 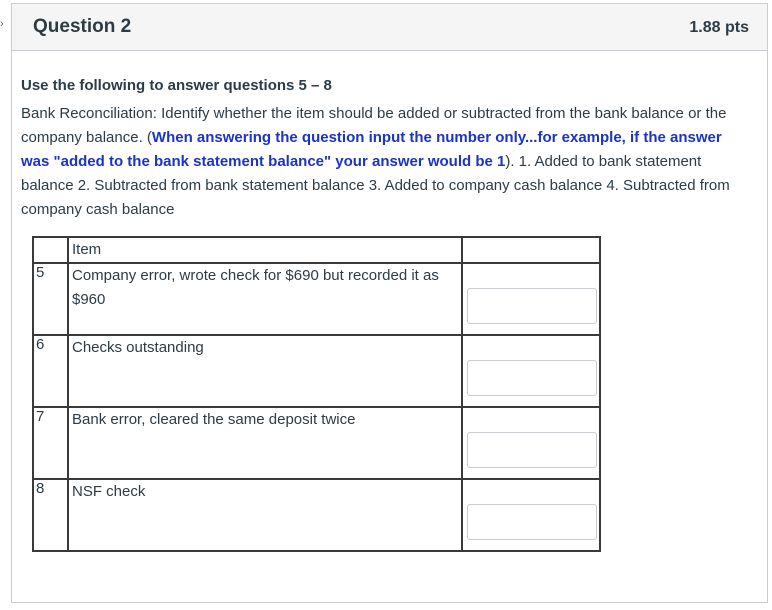 What do you see at coordinates (50, 515) in the screenshot?
I see `row-number: 8` at bounding box center [50, 515].